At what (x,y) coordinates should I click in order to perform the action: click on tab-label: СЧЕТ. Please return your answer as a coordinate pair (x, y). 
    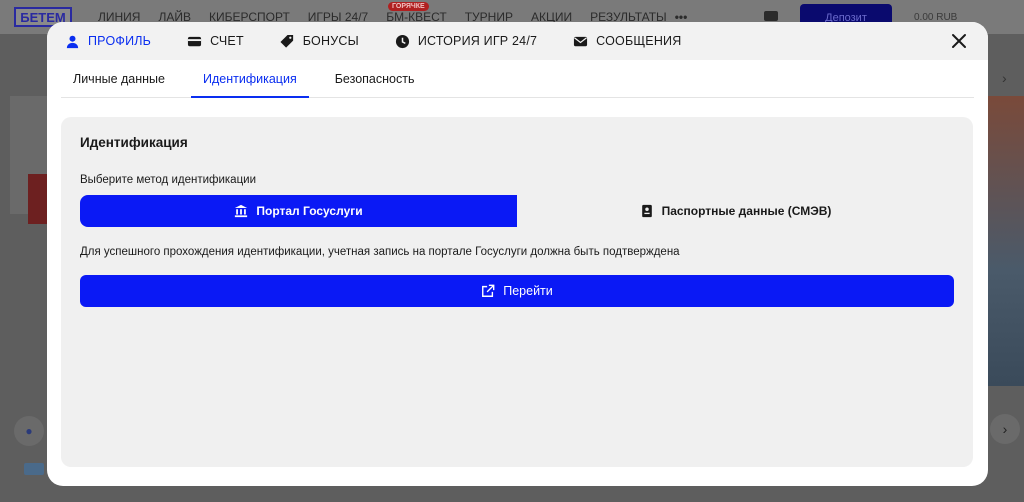
    Looking at the image, I should click on (227, 41).